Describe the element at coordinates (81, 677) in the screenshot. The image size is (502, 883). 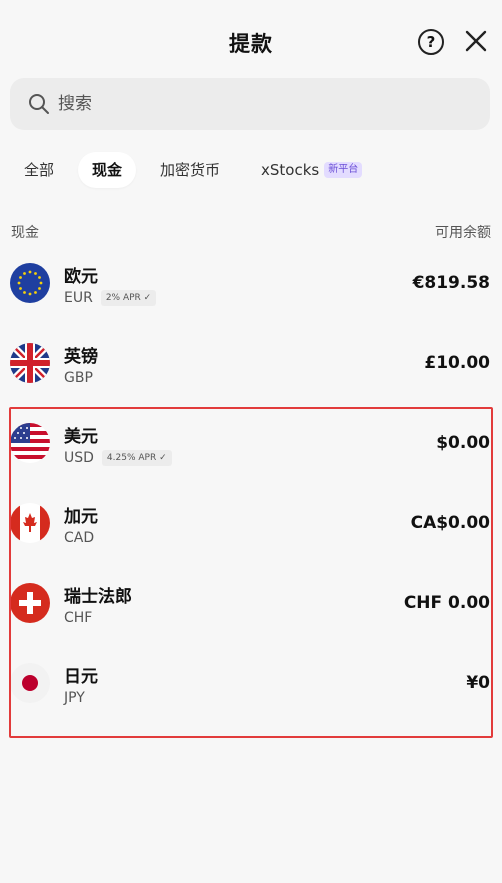
I see `currency-name: 日元` at that location.